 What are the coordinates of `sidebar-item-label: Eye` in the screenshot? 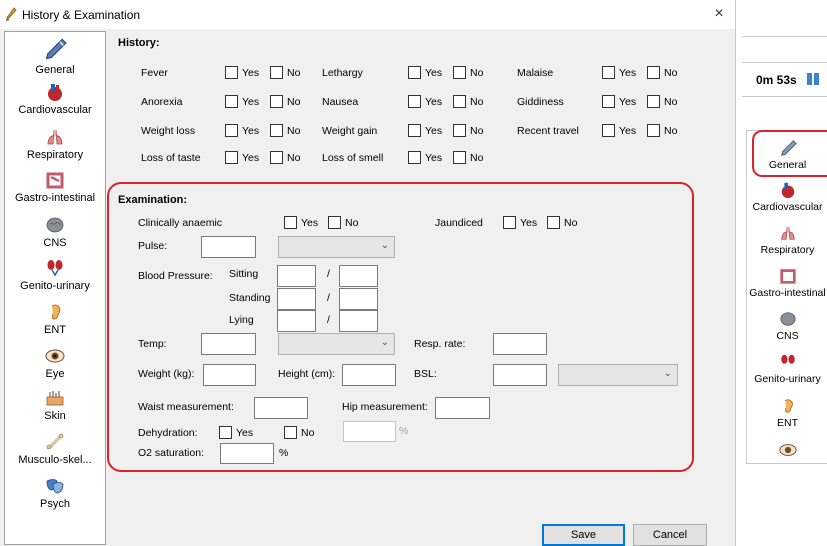 It's located at (55, 374).